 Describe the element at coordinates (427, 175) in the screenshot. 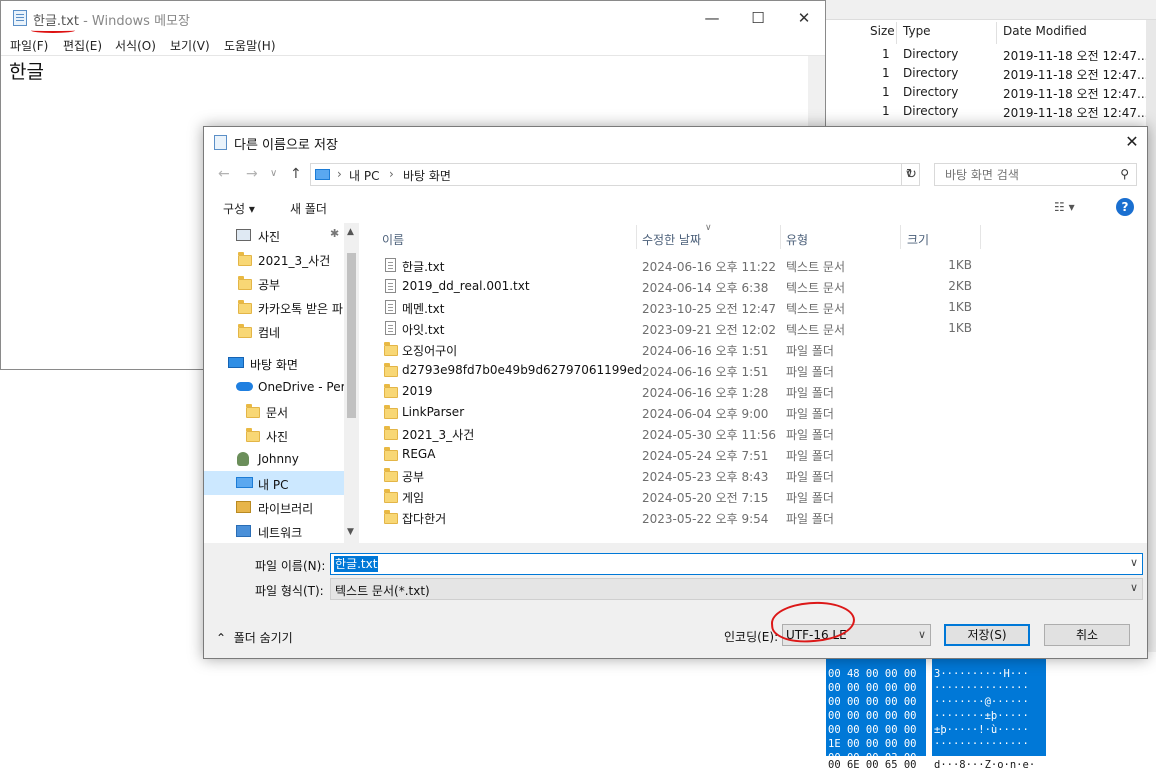

I see `breadcrumb-desktop: 바탕 화면` at that location.